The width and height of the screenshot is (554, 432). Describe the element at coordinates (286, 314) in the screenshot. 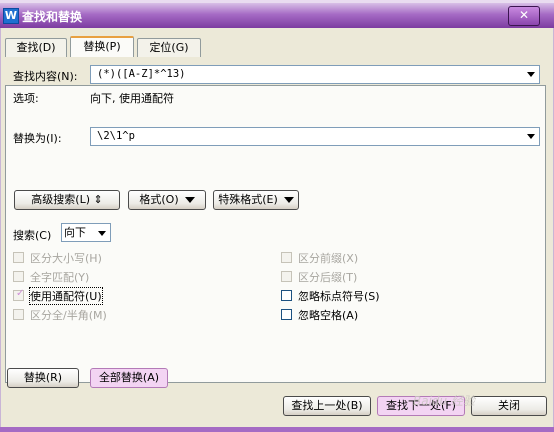

I see `ignore-whitespace-checkbox` at that location.